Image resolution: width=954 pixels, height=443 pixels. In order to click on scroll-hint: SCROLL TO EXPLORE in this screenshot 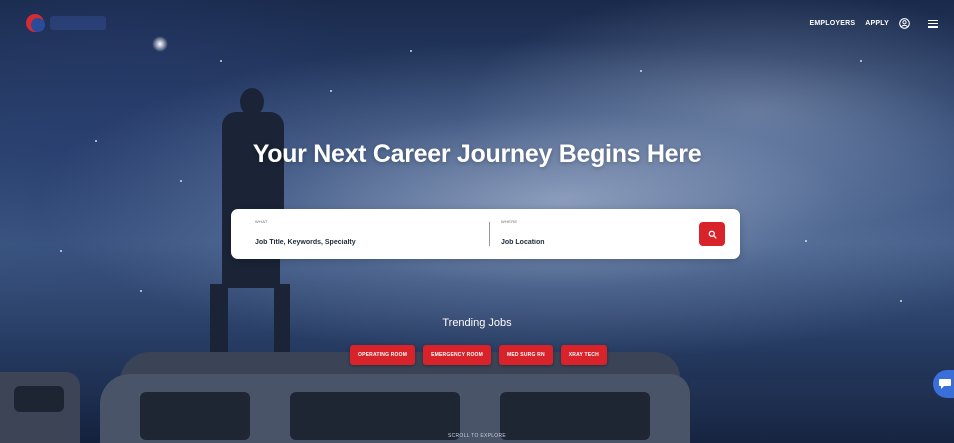, I will do `click(477, 436)`.